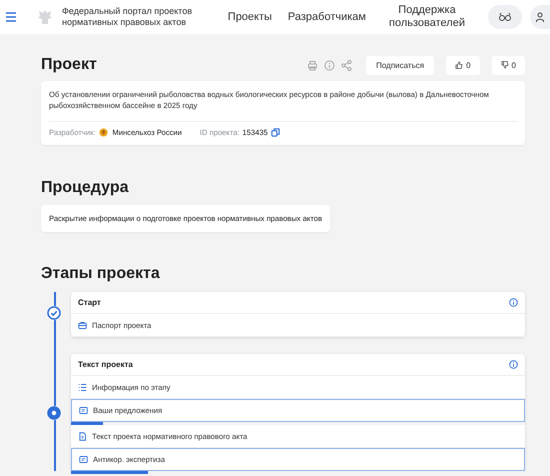 The height and width of the screenshot is (476, 550). Describe the element at coordinates (69, 65) in the screenshot. I see `page-heading: Проект` at that location.